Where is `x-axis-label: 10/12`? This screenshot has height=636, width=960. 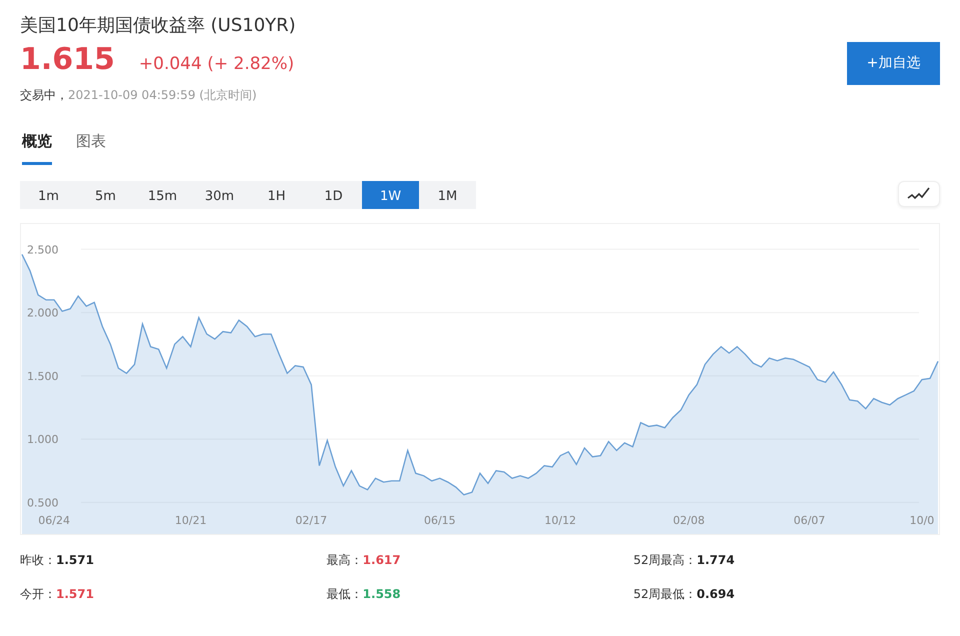
x-axis-label: 10/12 is located at coordinates (560, 520).